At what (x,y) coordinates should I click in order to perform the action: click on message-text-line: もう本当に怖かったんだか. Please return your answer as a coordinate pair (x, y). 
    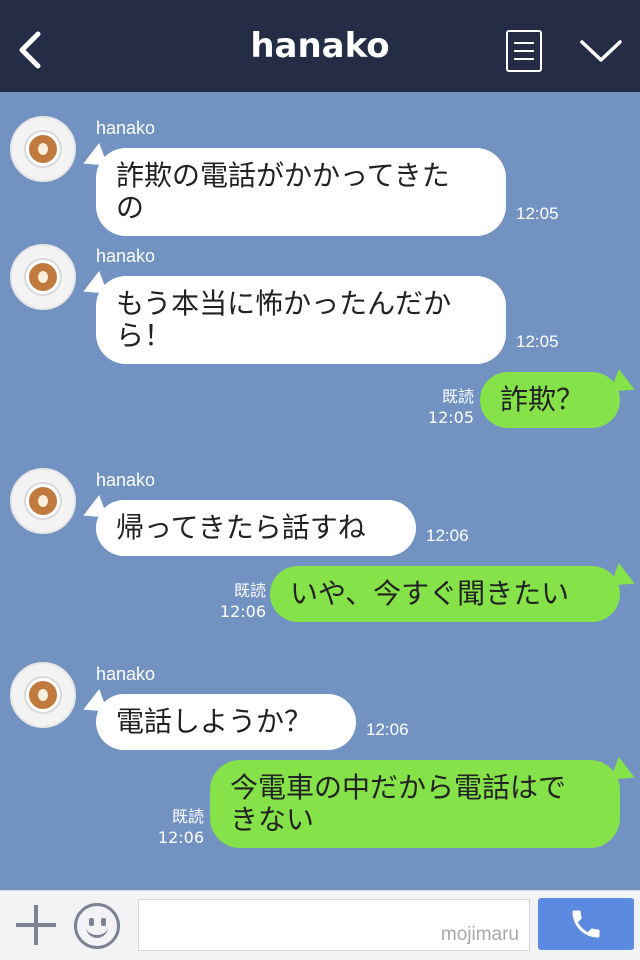
    Looking at the image, I should click on (284, 303).